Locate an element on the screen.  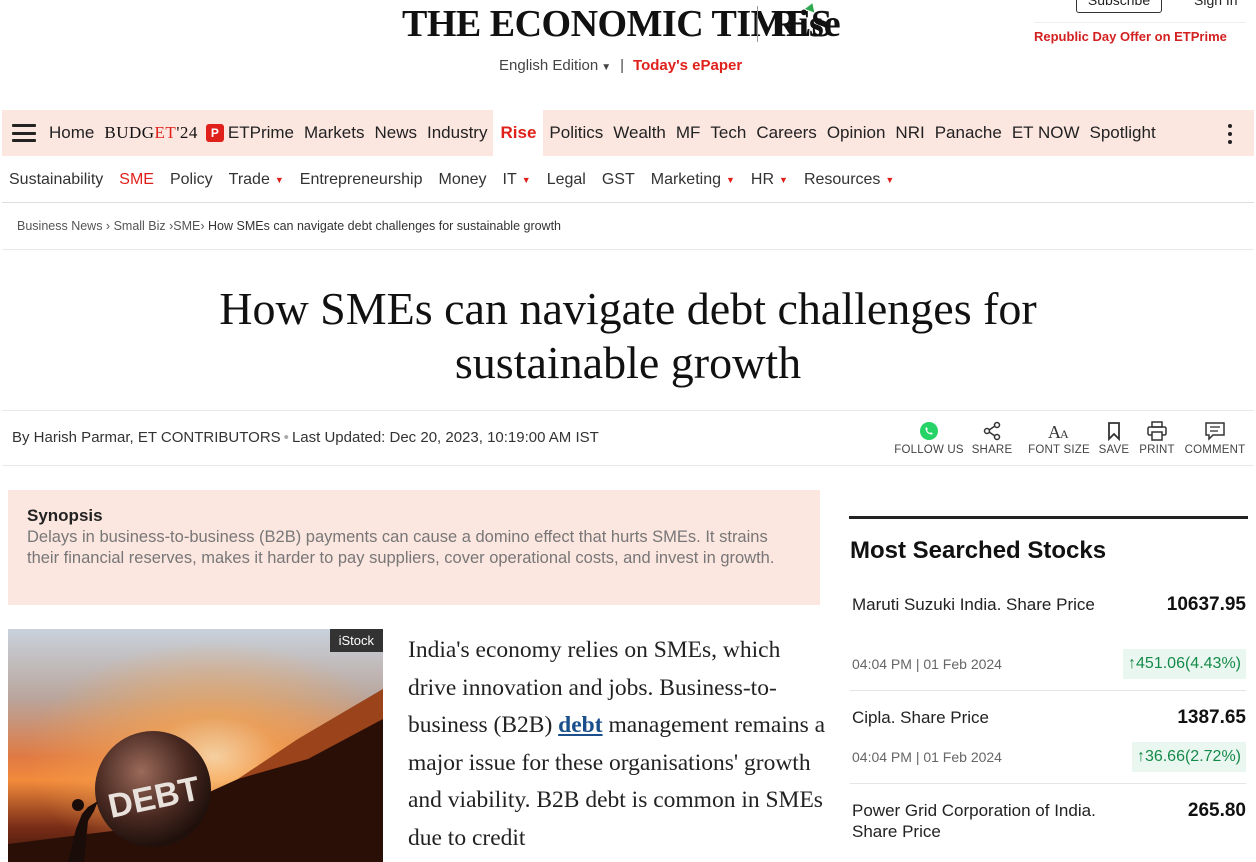
nav-etprime-label: ETPrime is located at coordinates (261, 132).